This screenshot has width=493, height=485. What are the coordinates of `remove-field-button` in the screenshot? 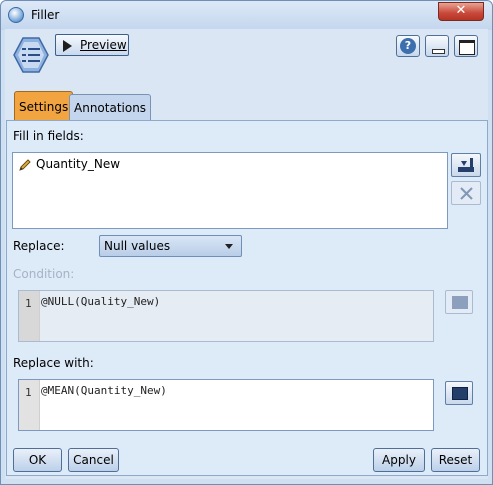 It's located at (466, 193).